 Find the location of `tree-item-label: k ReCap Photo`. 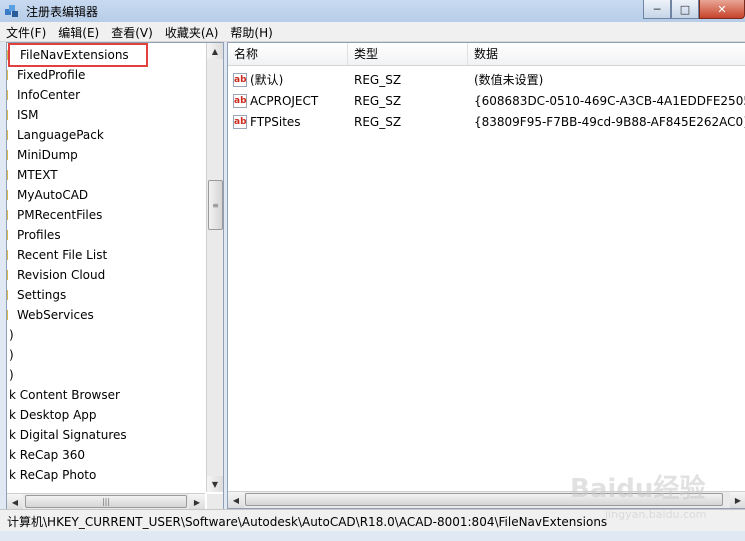

tree-item-label: k ReCap Photo is located at coordinates (53, 475).